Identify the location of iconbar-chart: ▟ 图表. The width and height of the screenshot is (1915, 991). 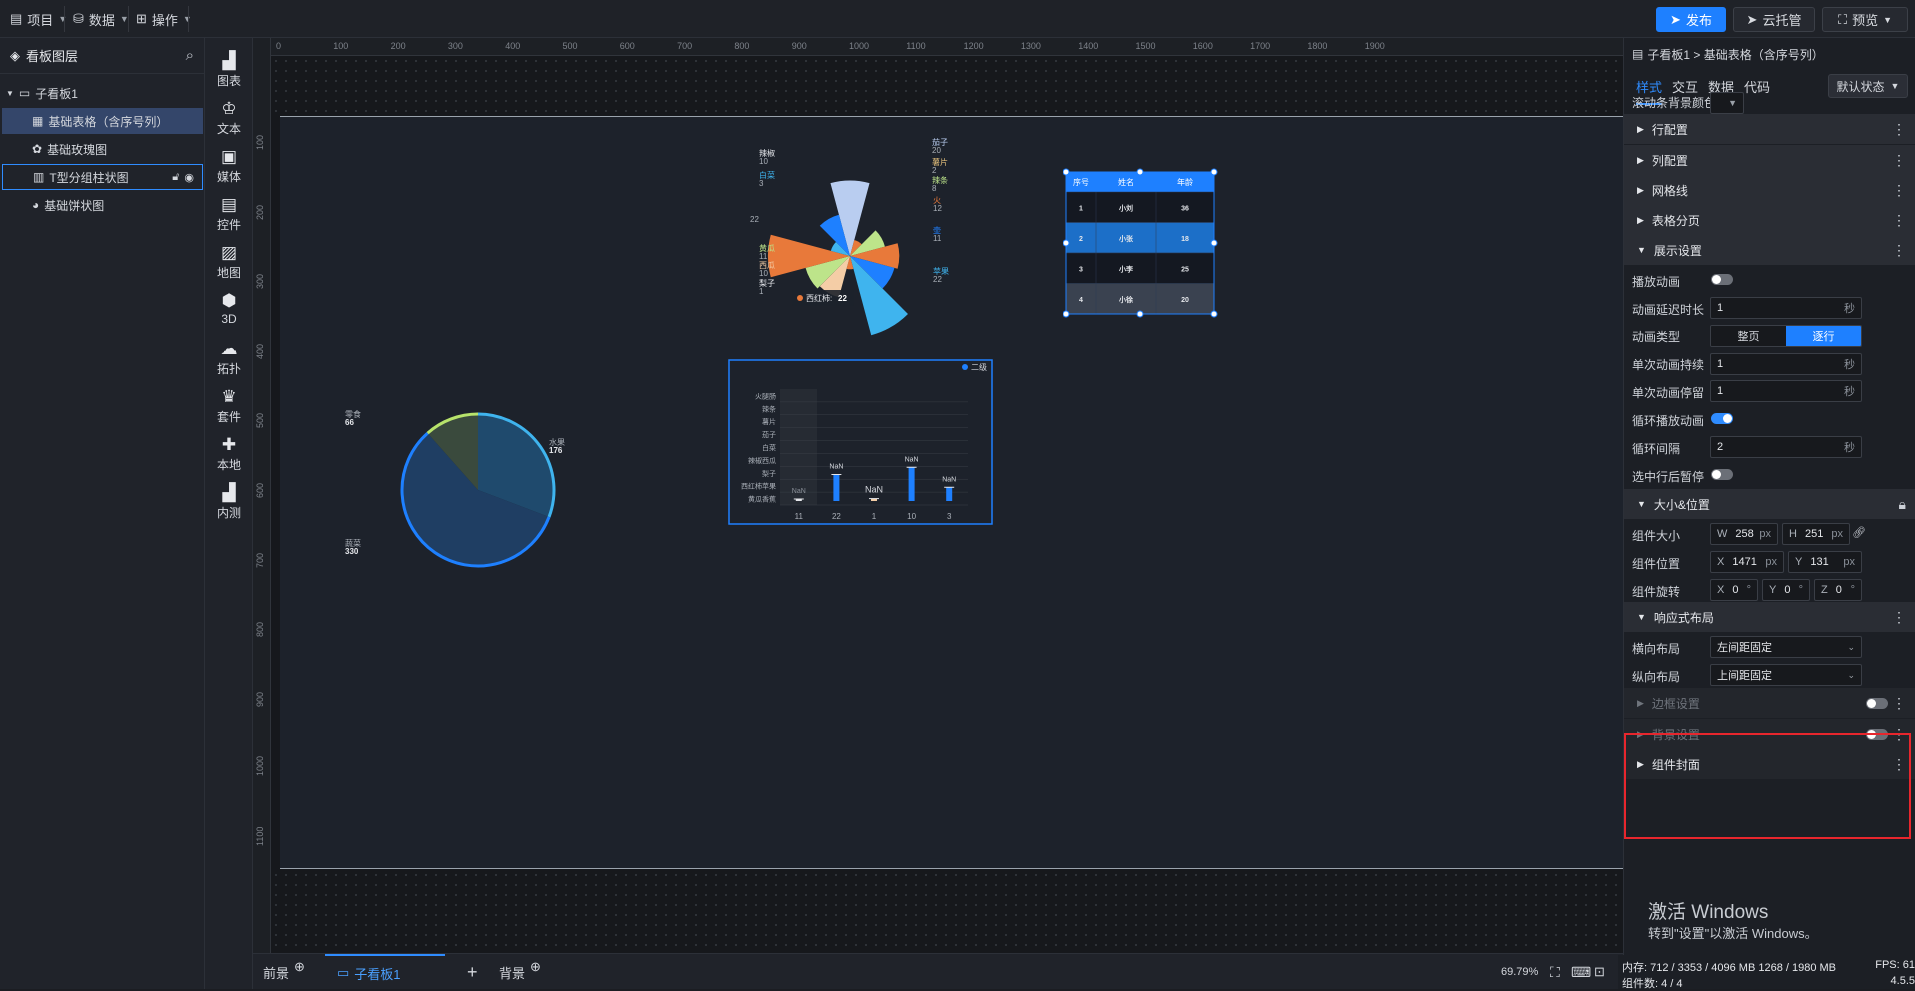
(229, 69).